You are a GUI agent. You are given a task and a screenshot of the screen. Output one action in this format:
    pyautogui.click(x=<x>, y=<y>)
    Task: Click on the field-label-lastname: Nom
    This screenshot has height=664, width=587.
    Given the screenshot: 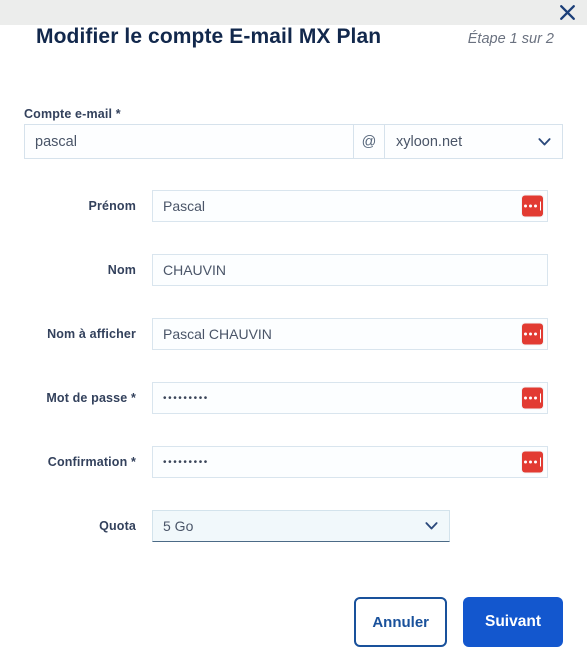 What is the action you would take?
    pyautogui.click(x=76, y=270)
    